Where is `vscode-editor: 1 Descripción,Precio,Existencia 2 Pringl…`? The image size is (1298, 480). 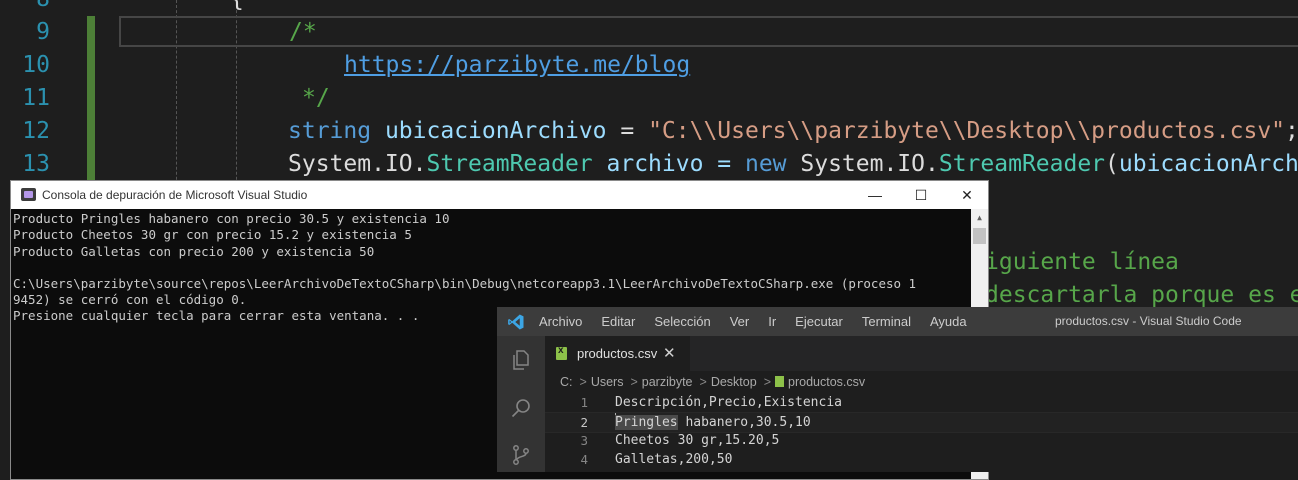 vscode-editor: 1 Descripción,Precio,Existencia 2 Pringl… is located at coordinates (921, 432).